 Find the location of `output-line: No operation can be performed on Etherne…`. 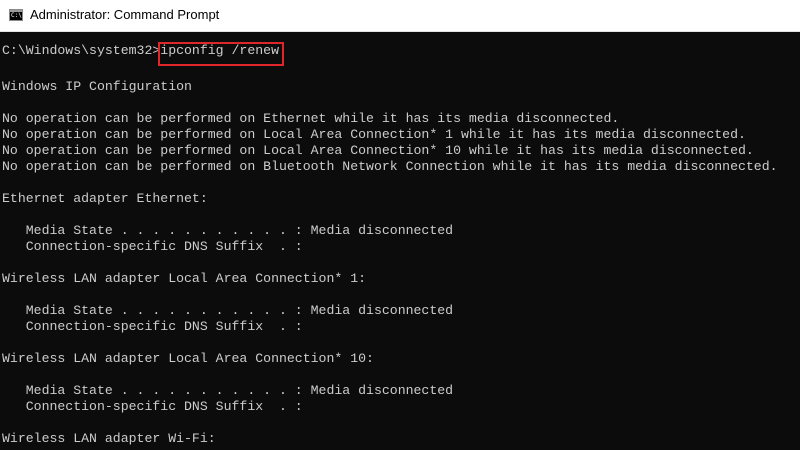

output-line: No operation can be performed on Etherne… is located at coordinates (311, 118).